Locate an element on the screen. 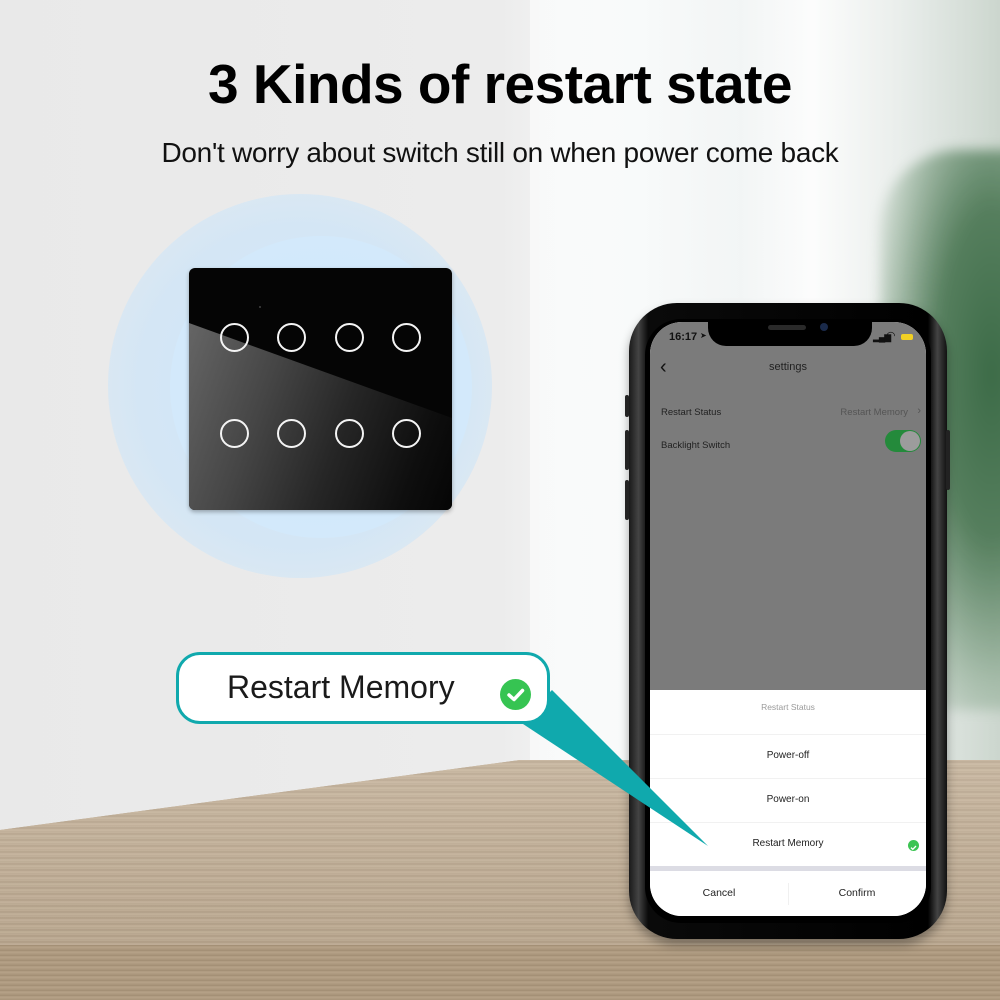 Image resolution: width=1000 pixels, height=1000 pixels. callout-label: Restart Memory is located at coordinates (341, 687).